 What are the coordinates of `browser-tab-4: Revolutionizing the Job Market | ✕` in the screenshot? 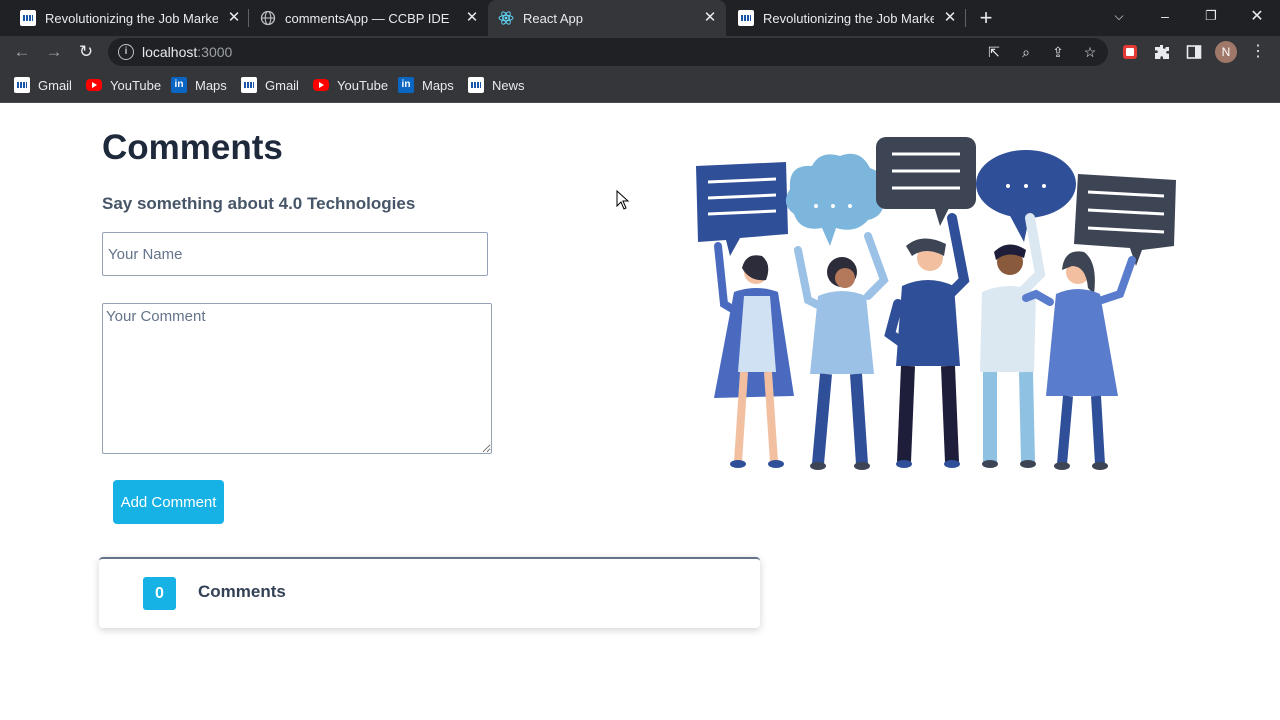 It's located at (847, 18).